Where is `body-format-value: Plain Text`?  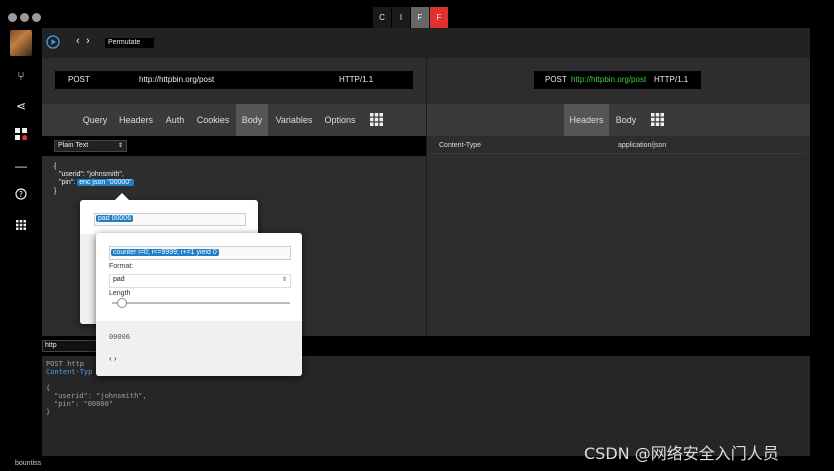
body-format-value: Plain Text is located at coordinates (73, 145).